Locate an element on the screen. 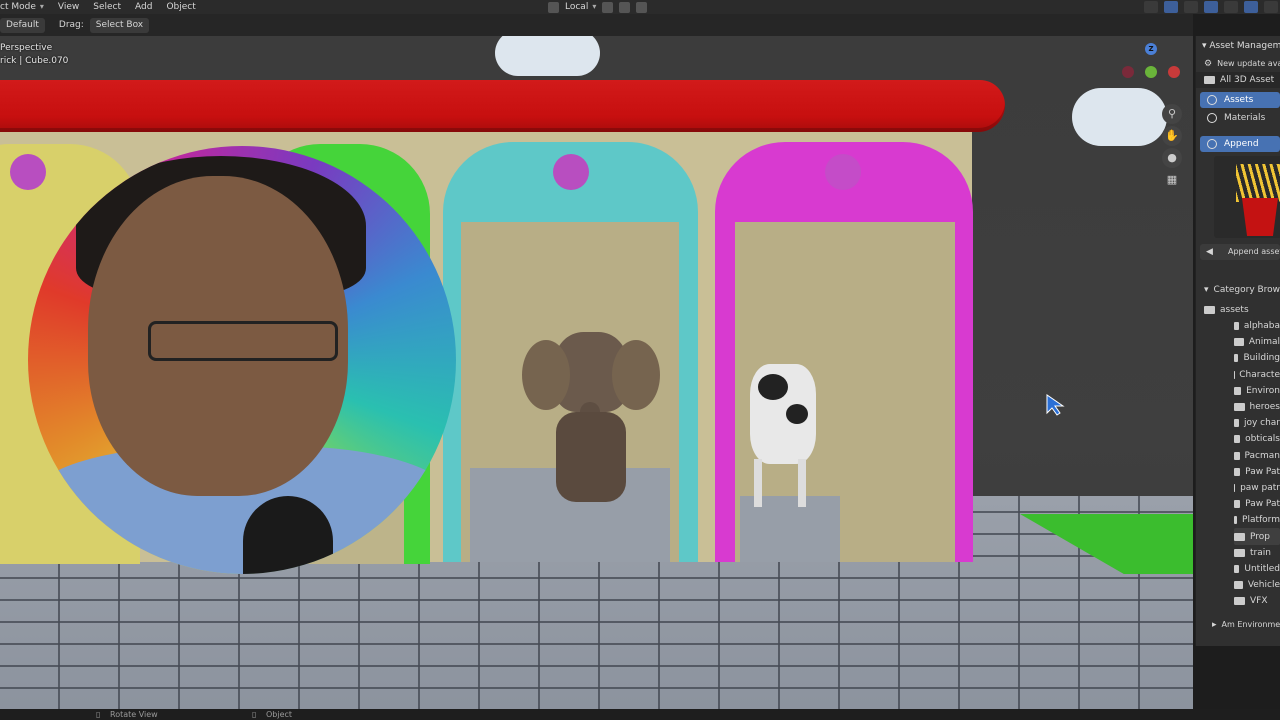 The image size is (1280, 720). tool-settings-bar: Default Drag: Select Box is located at coordinates (596, 25).